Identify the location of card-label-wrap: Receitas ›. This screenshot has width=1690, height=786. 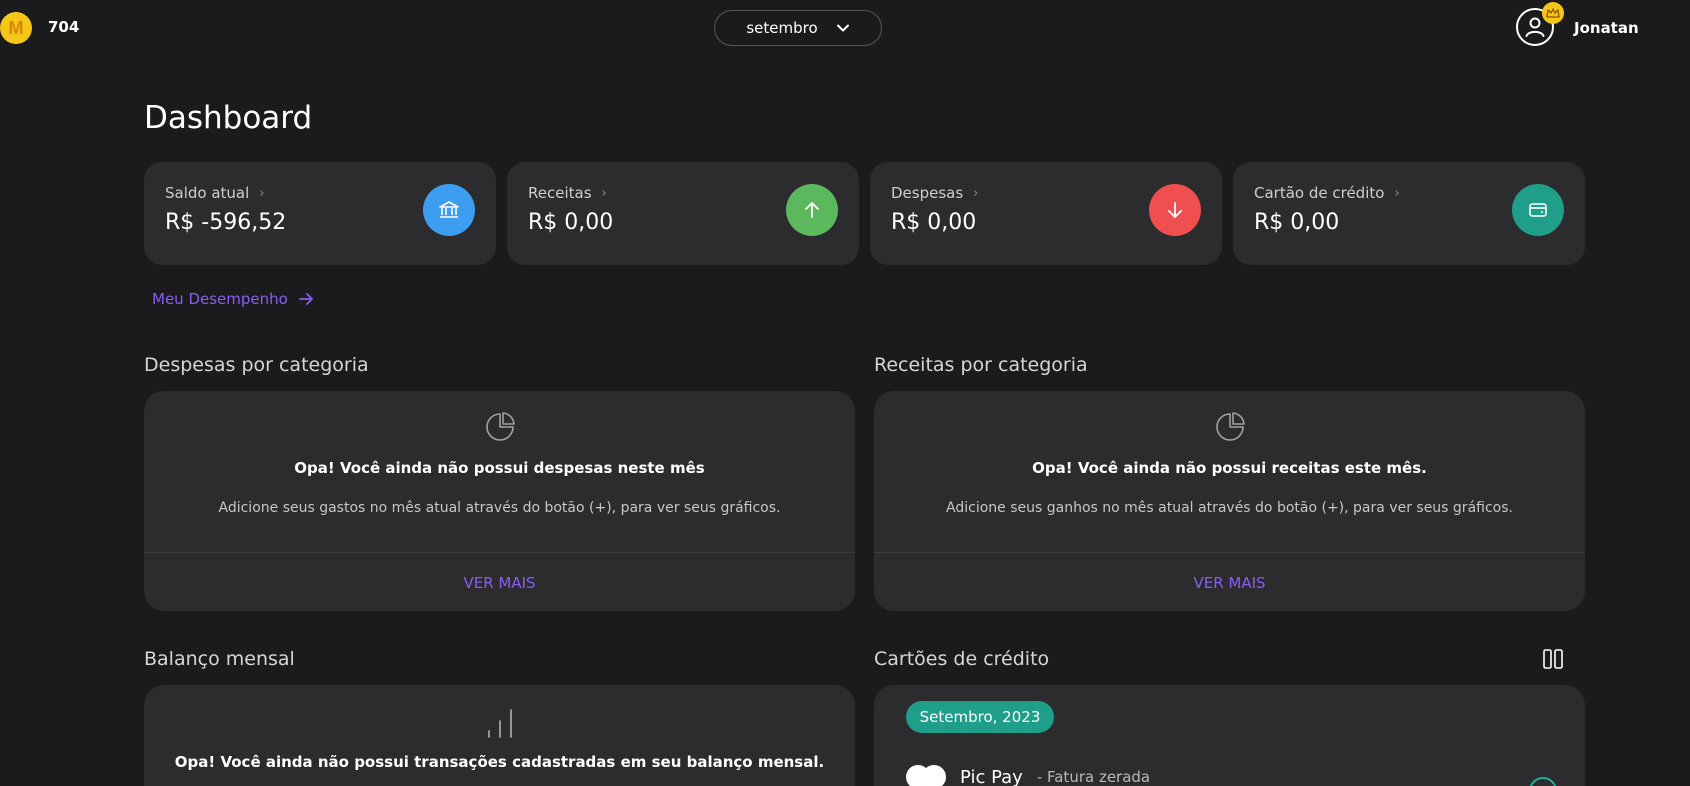
(567, 193).